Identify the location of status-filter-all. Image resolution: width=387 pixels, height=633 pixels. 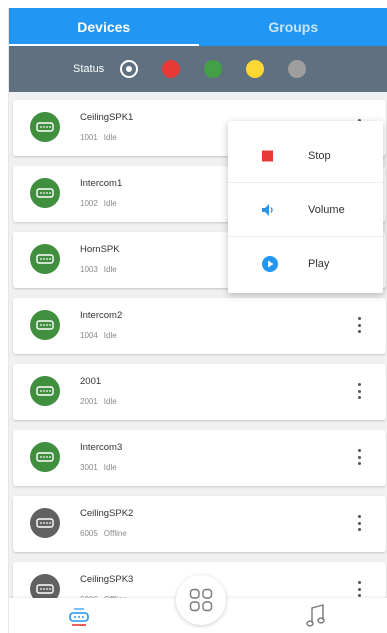
(129, 69).